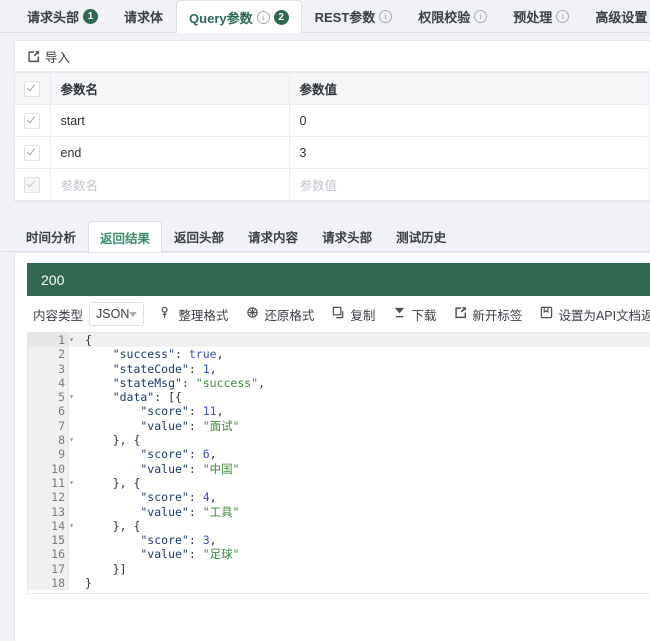  I want to click on code-line-text: "value": "面试", so click(359, 426).